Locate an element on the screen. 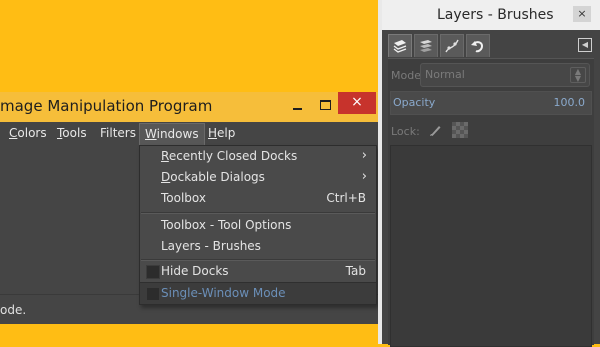  menu-item-layers-brushes: Layers - Brushes is located at coordinates (258, 246).